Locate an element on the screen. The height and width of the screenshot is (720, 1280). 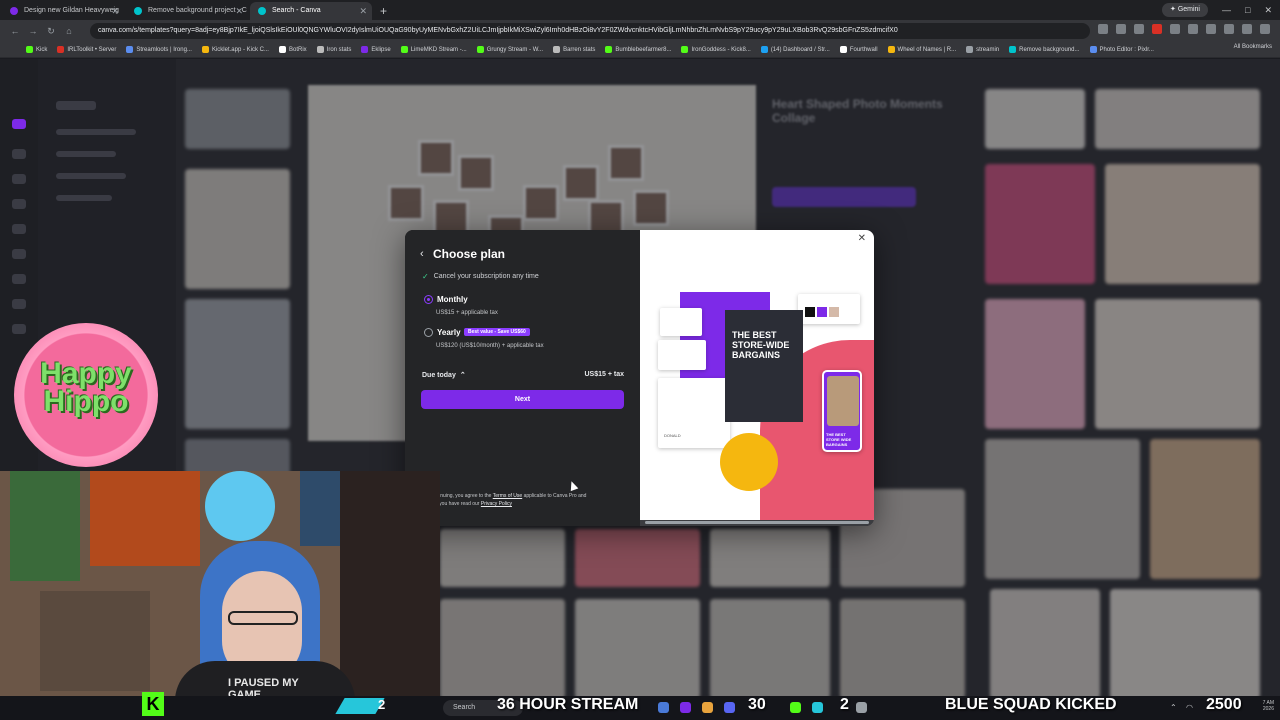
monthly-radio is located at coordinates (428, 299).